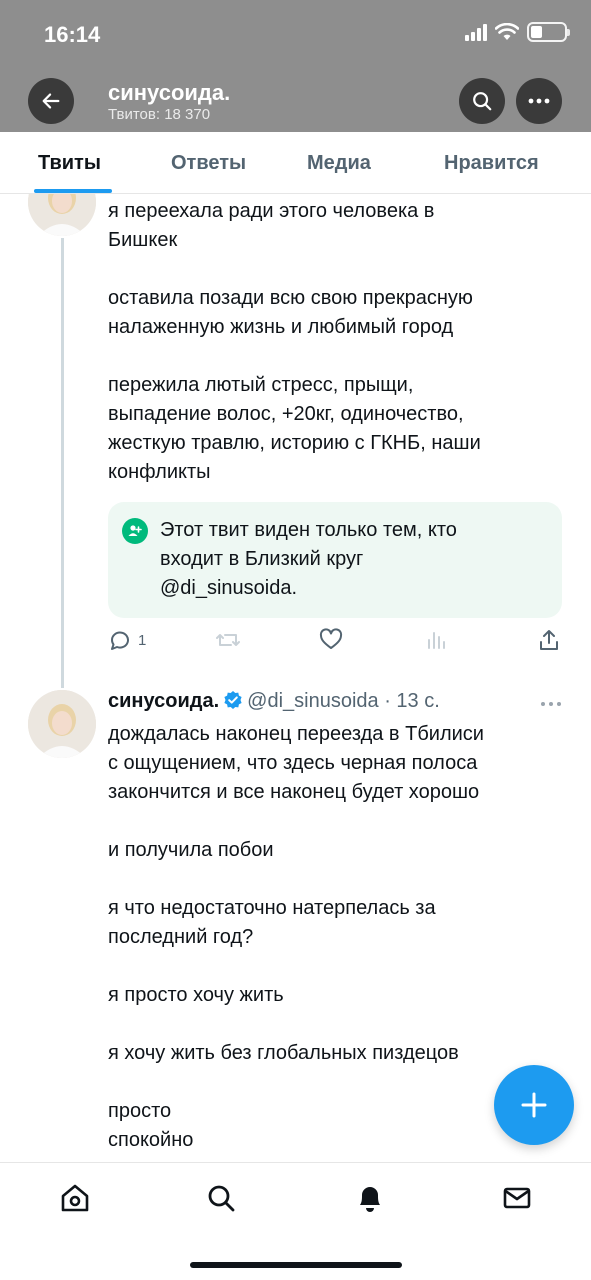  Describe the element at coordinates (191, 850) in the screenshot. I see `tweet-line: и получила побои` at that location.